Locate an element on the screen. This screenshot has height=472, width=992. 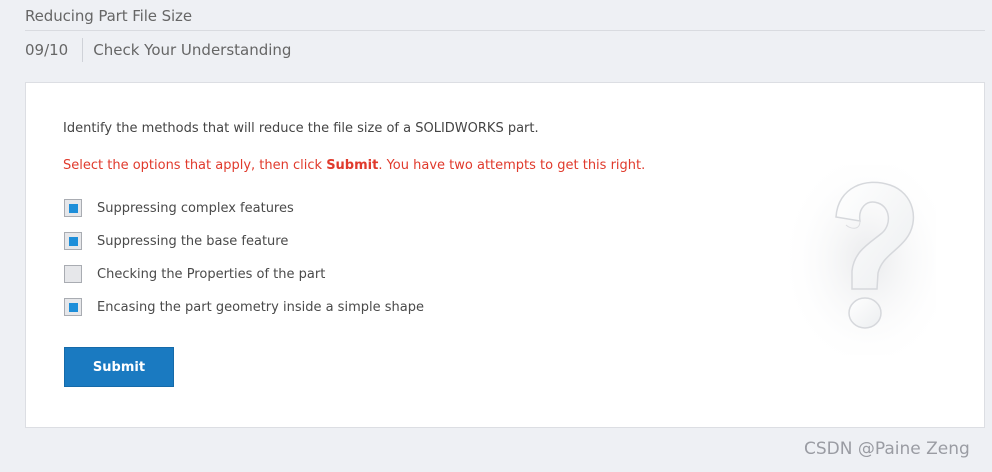
watermark-text: CSDN @Paine Zeng is located at coordinates (887, 449).